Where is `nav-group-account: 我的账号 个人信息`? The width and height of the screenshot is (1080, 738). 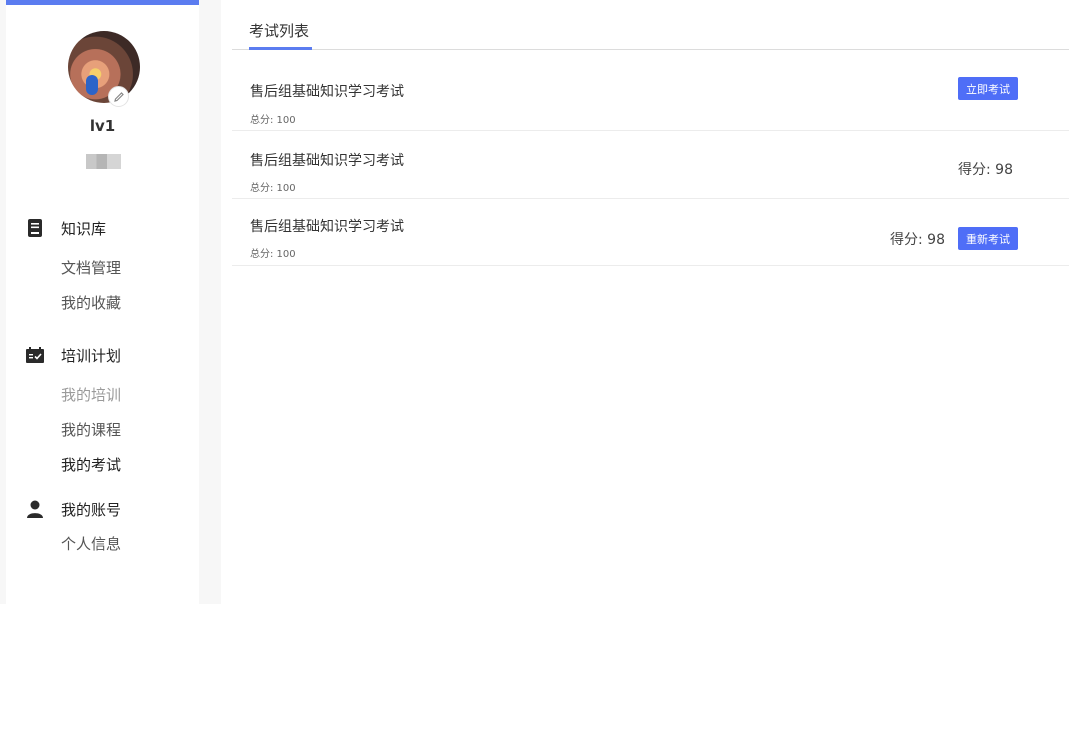
nav-group-account: 我的账号 个人信息 is located at coordinates (102, 528).